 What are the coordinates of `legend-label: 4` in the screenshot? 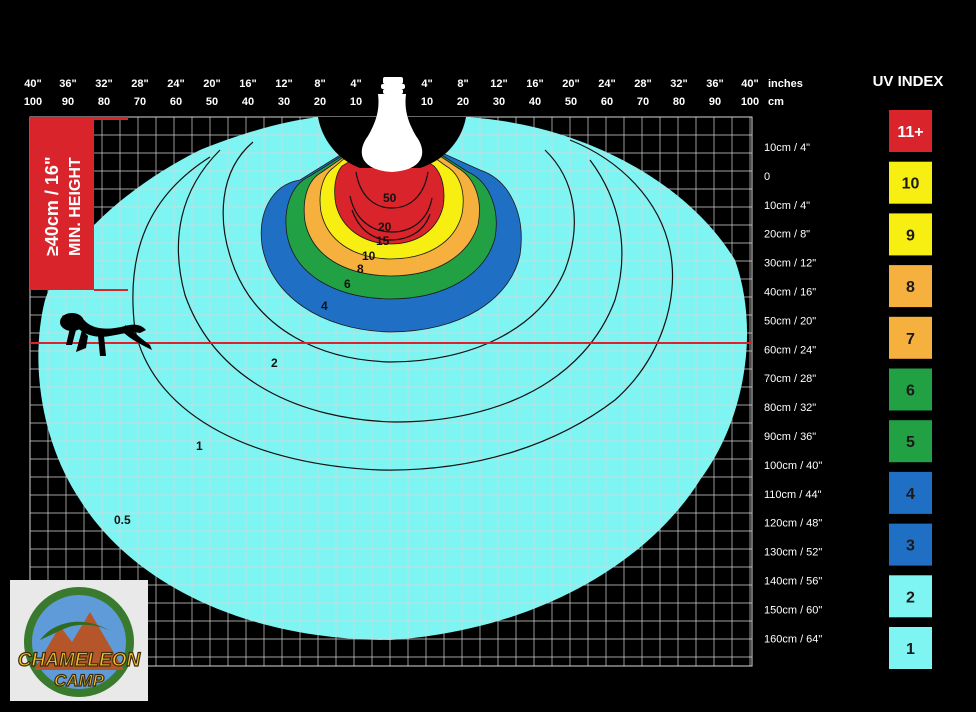 It's located at (910, 494).